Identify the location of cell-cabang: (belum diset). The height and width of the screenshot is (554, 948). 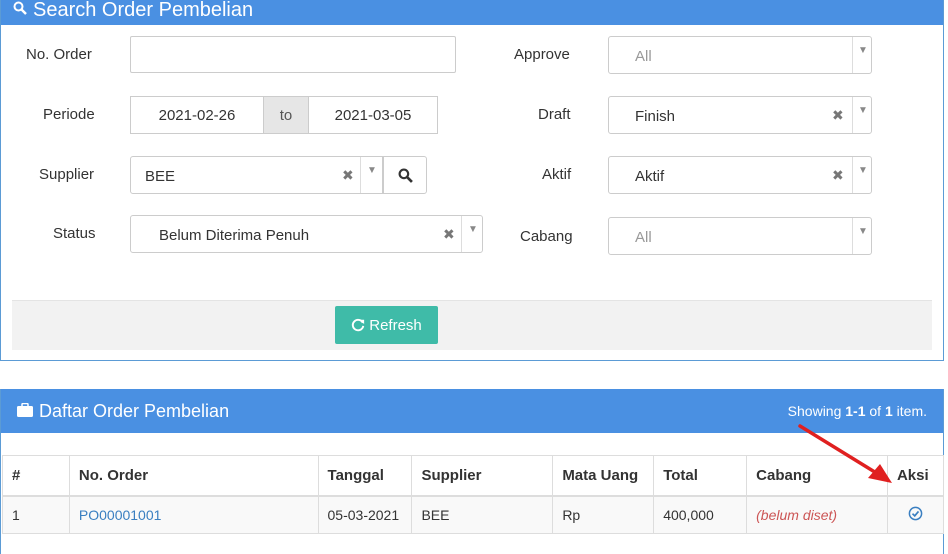
(817, 514).